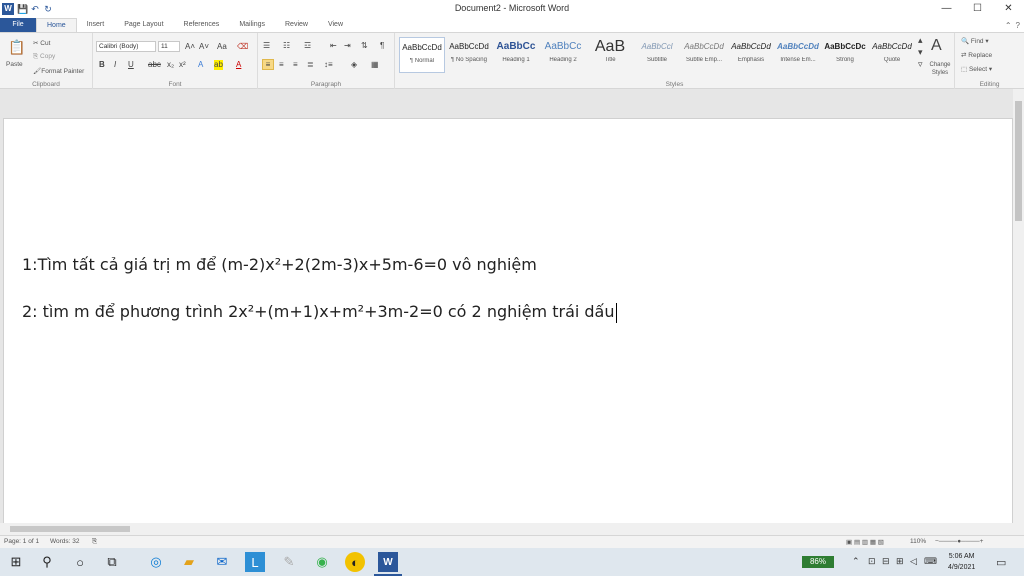  I want to click on format-painter-button: 🖌Format Painter, so click(58, 71).